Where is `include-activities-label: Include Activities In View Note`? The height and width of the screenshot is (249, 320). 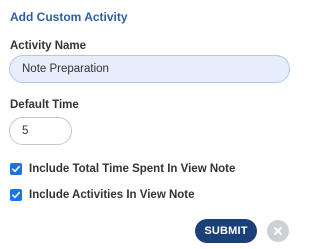 include-activities-label: Include Activities In View Note is located at coordinates (112, 195).